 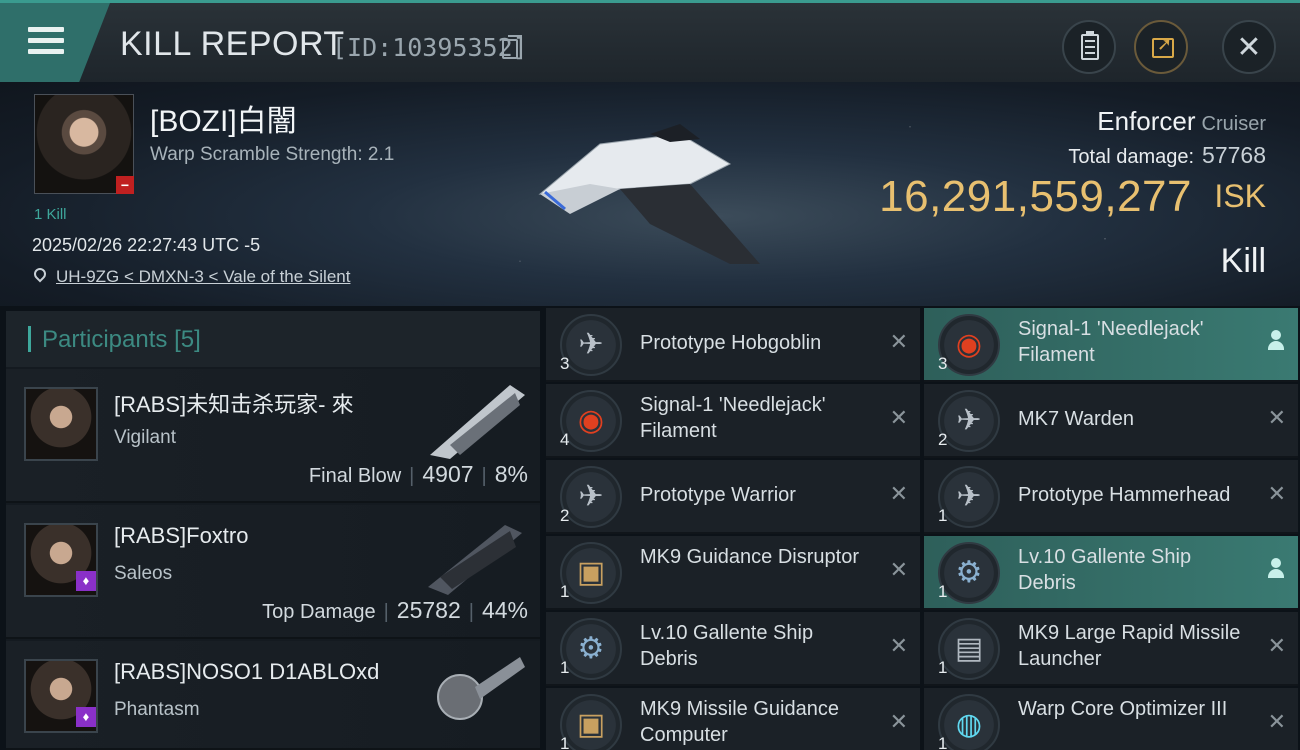 I want to click on participants-label: Participants, so click(x=105, y=339).